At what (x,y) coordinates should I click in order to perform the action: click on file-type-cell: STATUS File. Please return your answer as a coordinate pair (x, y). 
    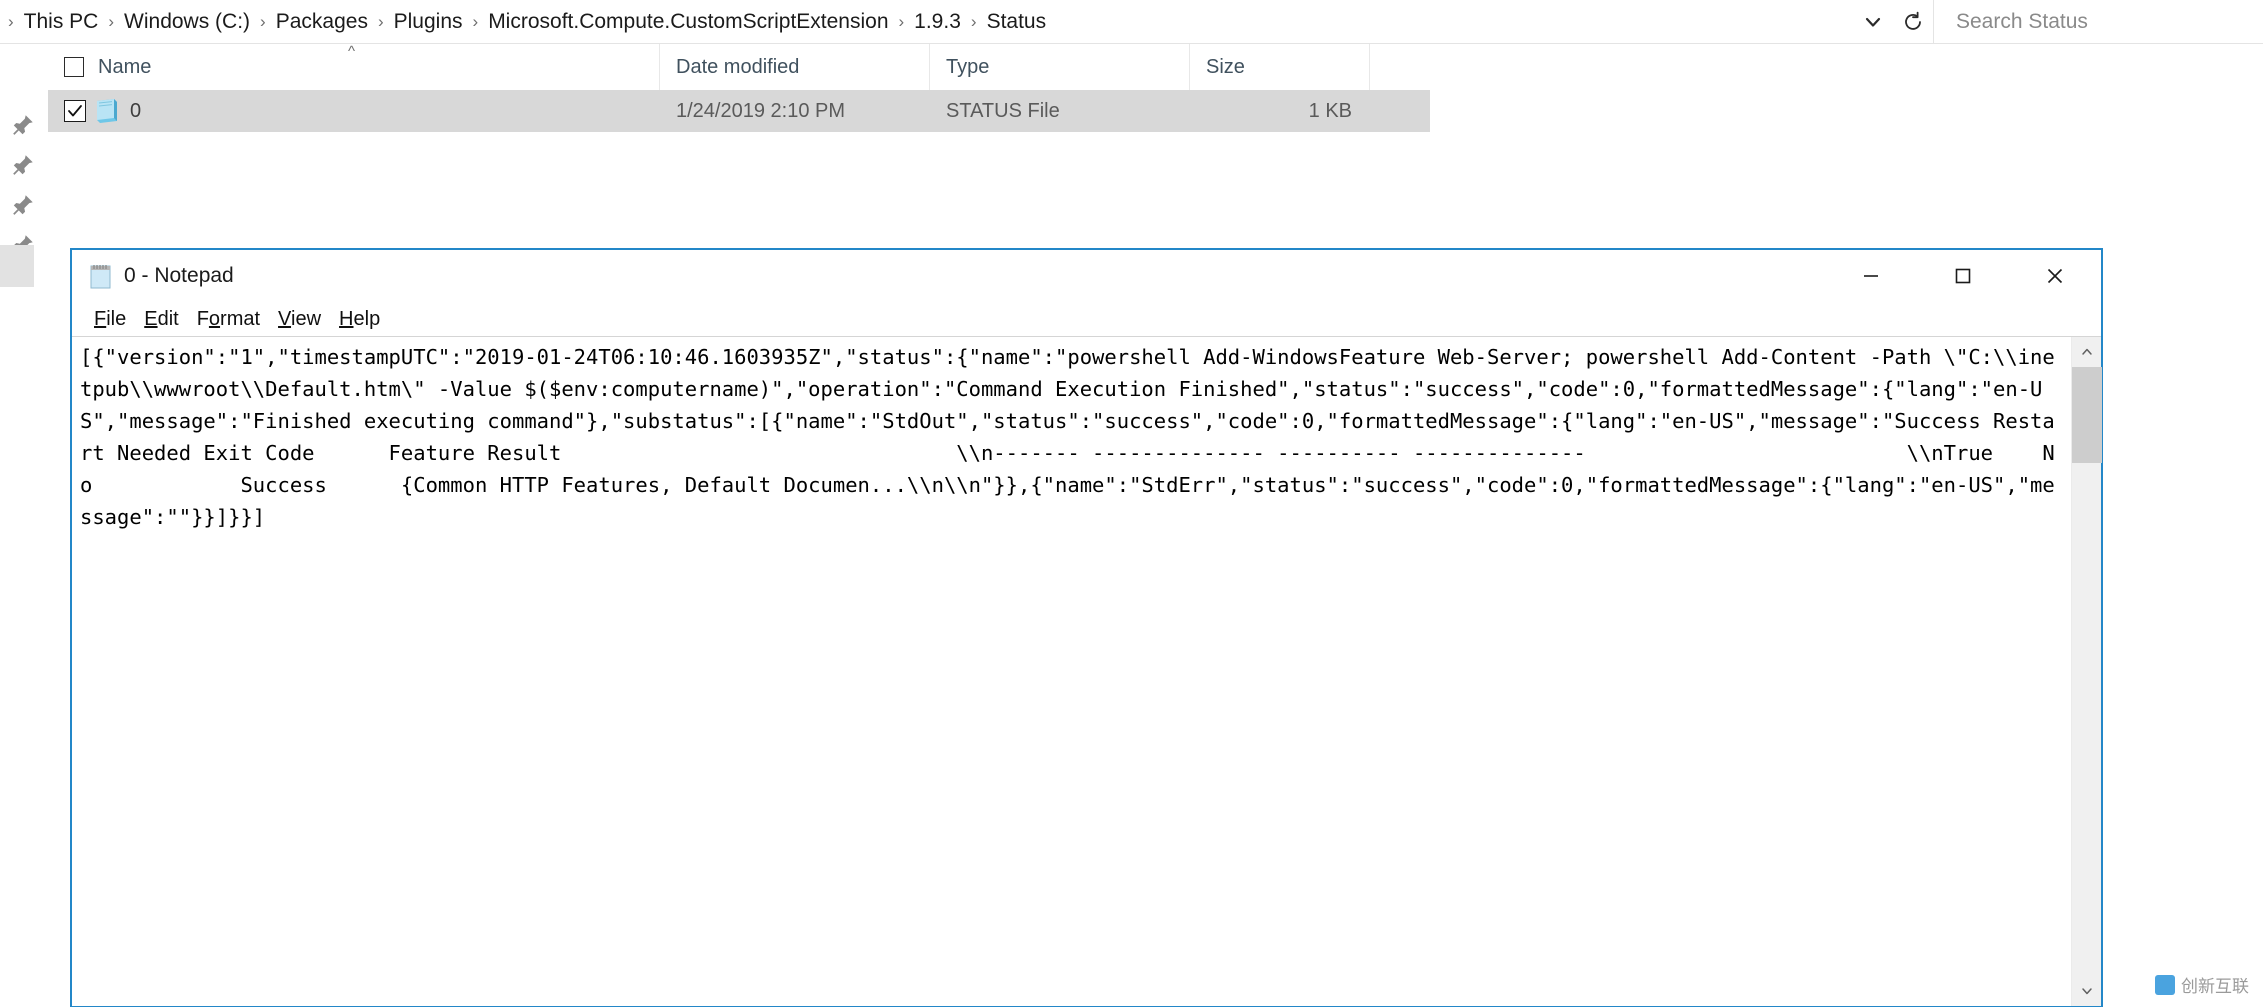
    Looking at the image, I should click on (1003, 110).